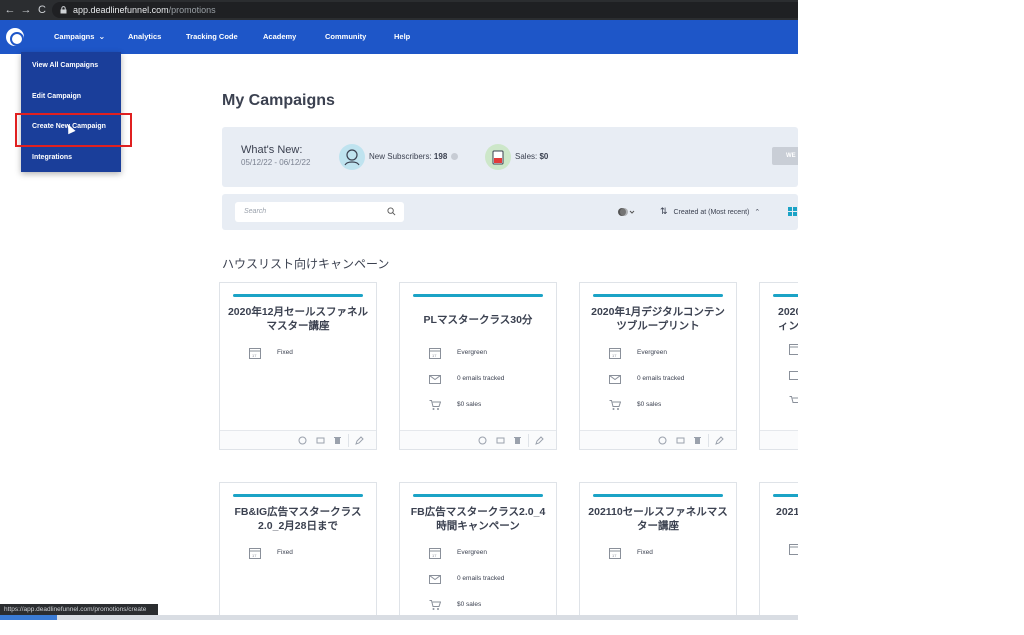 The width and height of the screenshot is (1024, 635). Describe the element at coordinates (399, 617) in the screenshot. I see `horizontal-scrollbar` at that location.